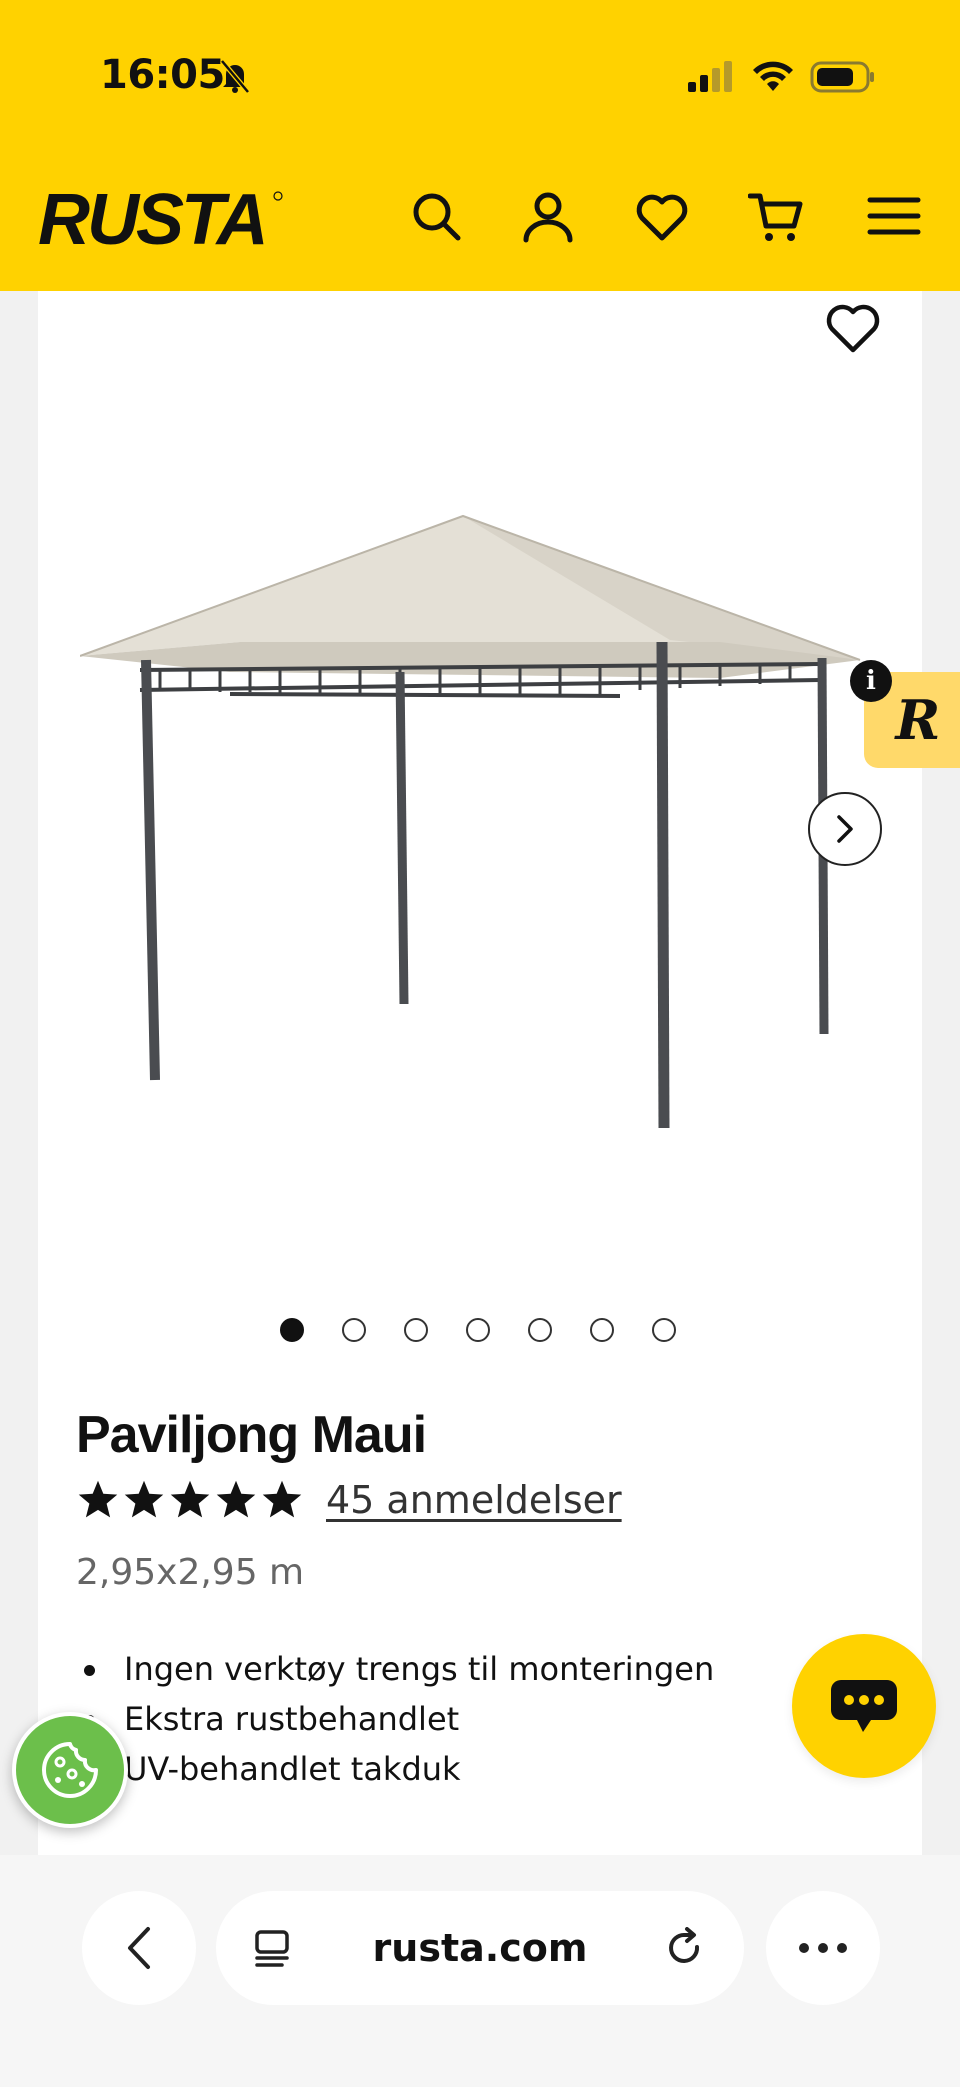 Image resolution: width=960 pixels, height=2087 pixels. Describe the element at coordinates (480, 1948) in the screenshot. I see `address-bar: rusta.com` at that location.